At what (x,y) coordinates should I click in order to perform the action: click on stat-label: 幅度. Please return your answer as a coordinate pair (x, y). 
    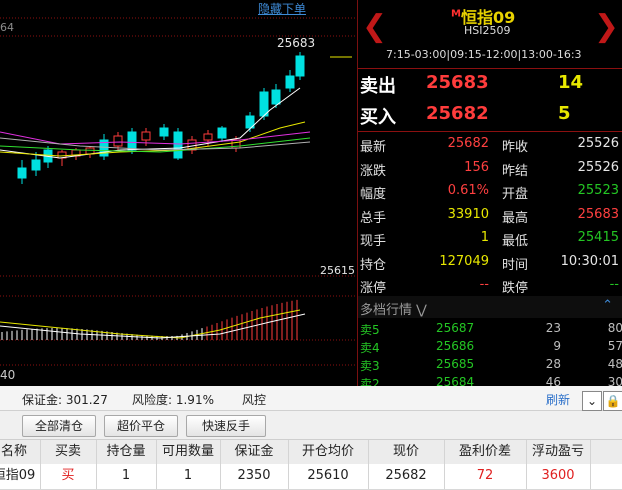
    Looking at the image, I should click on (373, 194).